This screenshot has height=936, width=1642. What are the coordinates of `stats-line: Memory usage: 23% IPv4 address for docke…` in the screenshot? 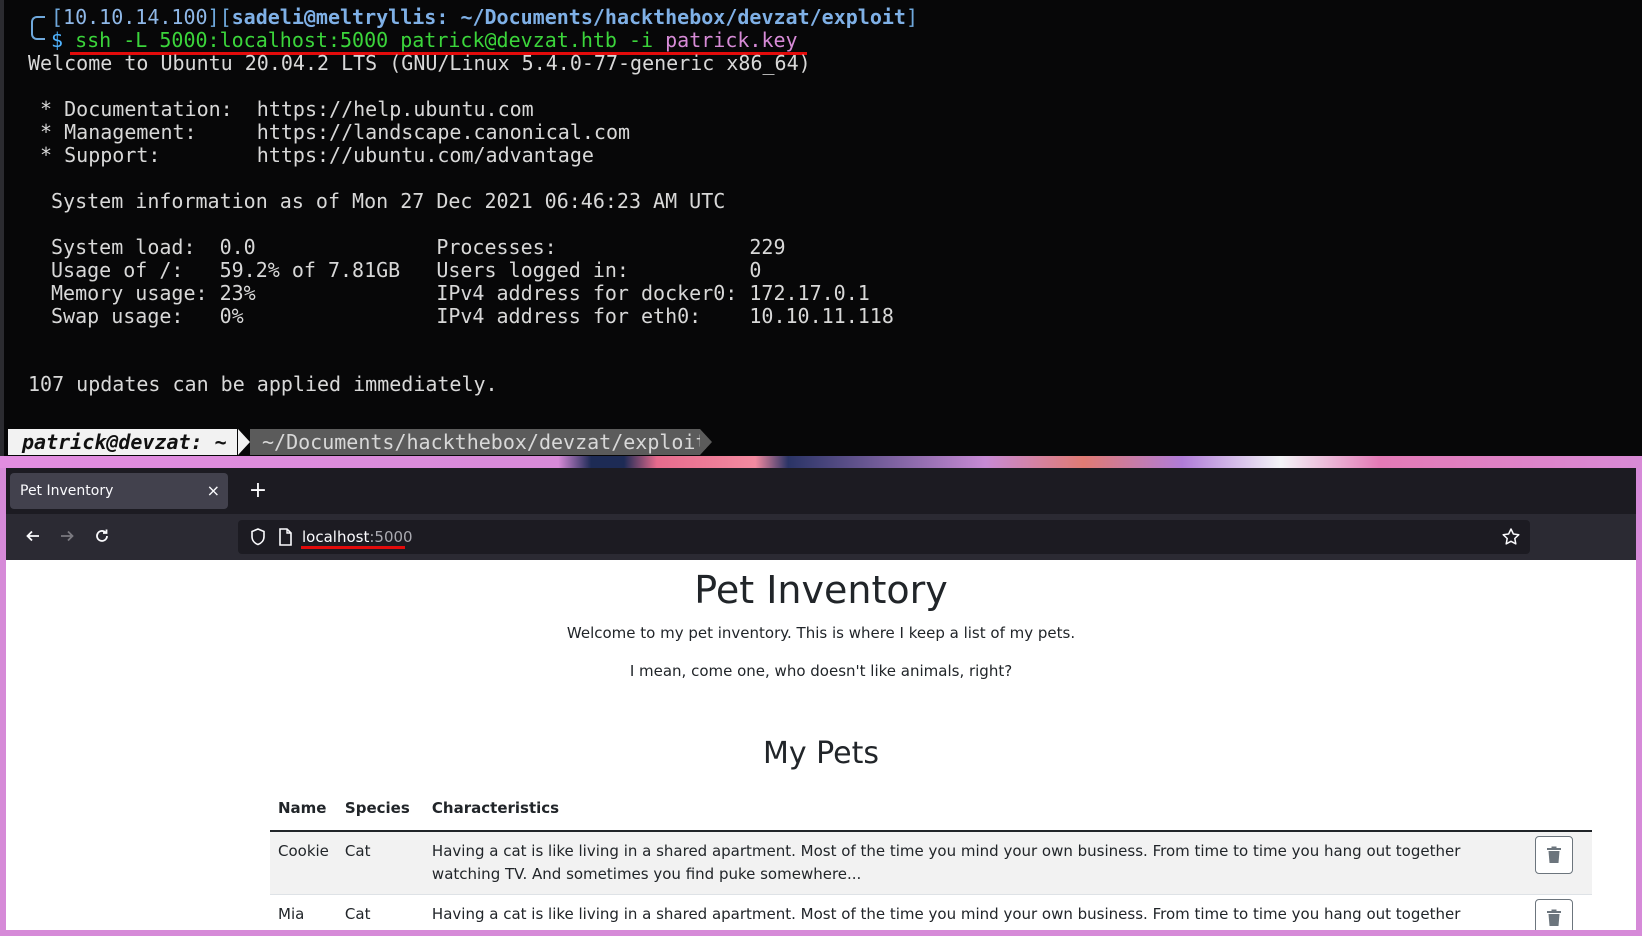 It's located at (460, 293).